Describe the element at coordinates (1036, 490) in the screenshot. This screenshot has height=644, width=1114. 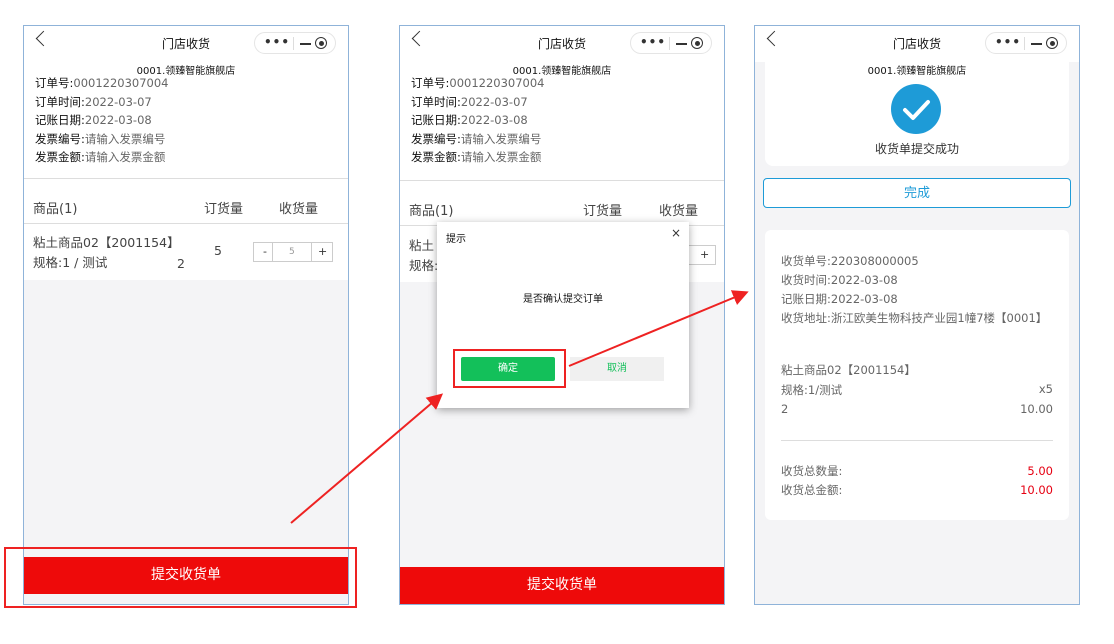
I see `total-amount: 10.00` at that location.